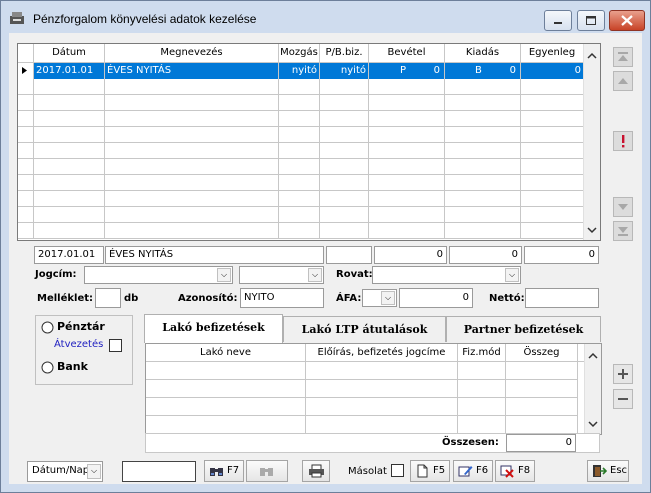  Describe the element at coordinates (608, 471) in the screenshot. I see `exit-esc-button: Esc` at that location.